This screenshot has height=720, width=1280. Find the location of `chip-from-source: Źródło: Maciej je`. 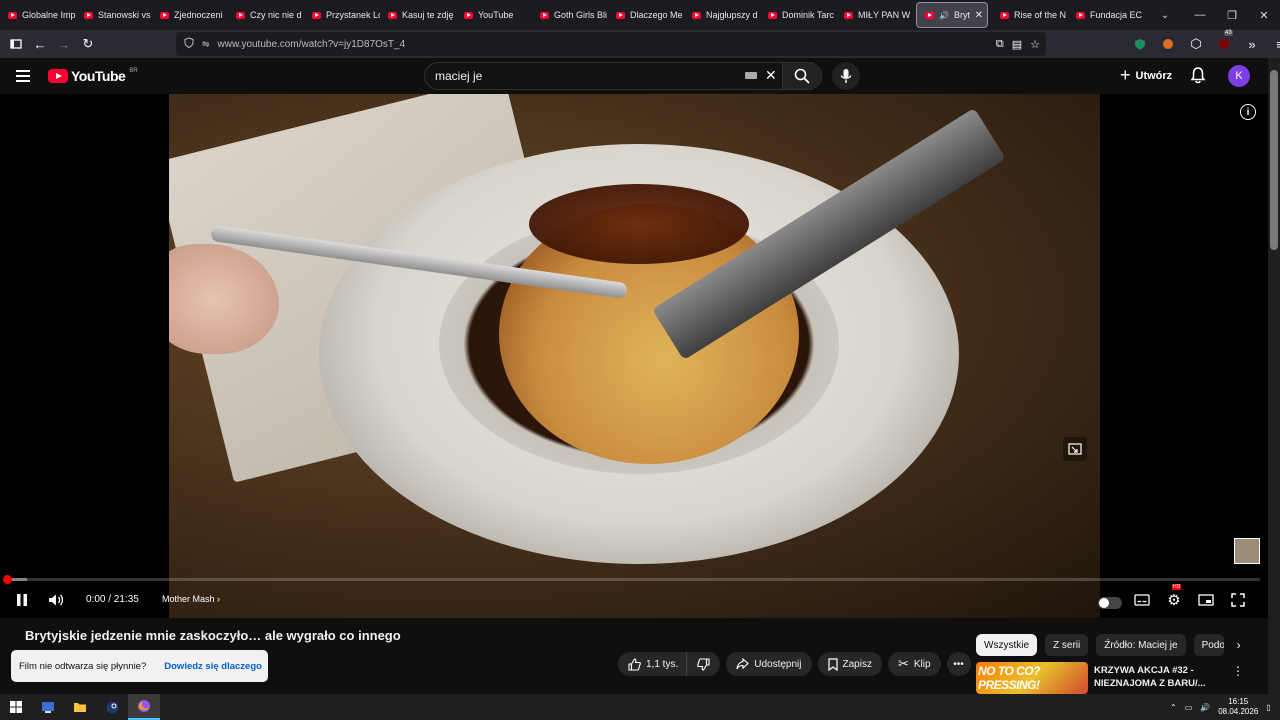

chip-from-source: Źródło: Maciej je is located at coordinates (1141, 645).